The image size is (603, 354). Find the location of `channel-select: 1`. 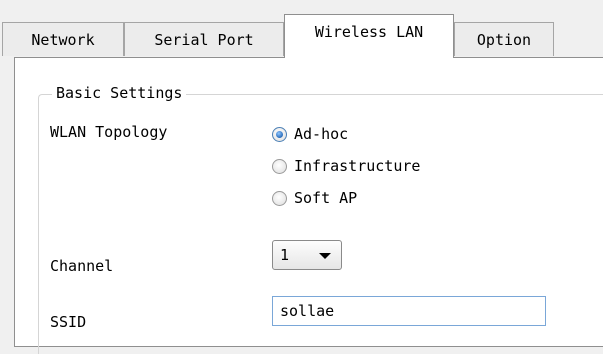

channel-select: 1 is located at coordinates (307, 255).